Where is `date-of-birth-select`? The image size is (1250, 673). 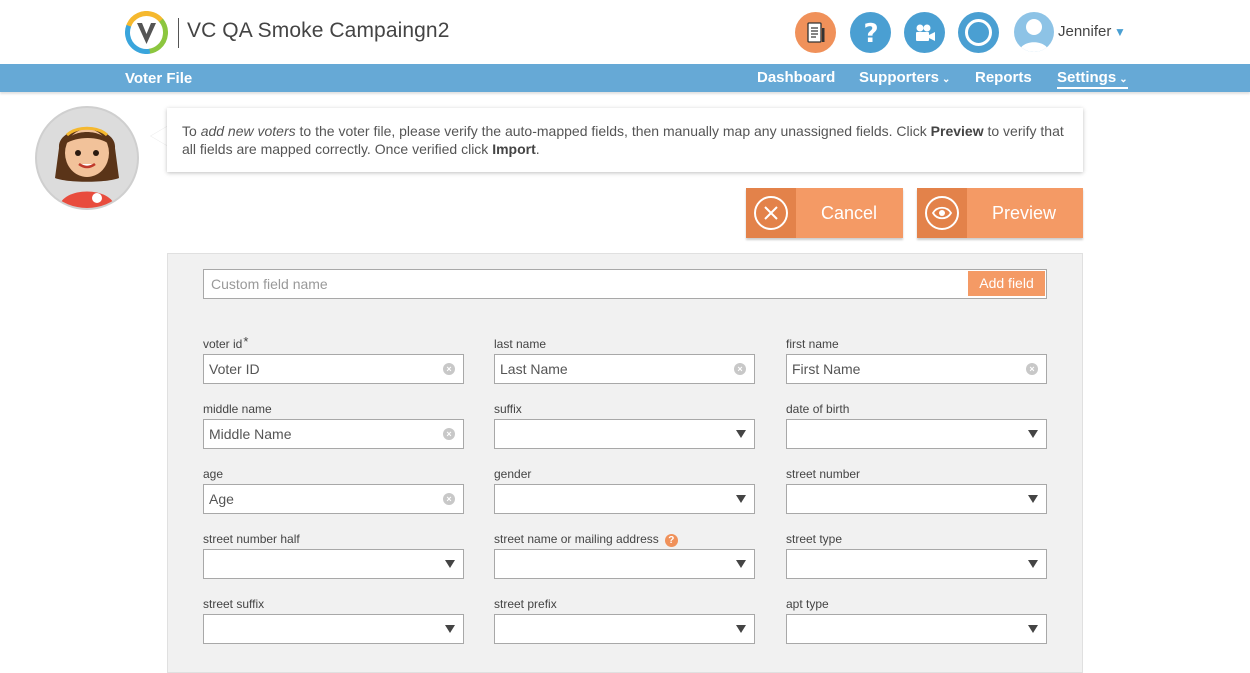 date-of-birth-select is located at coordinates (916, 434).